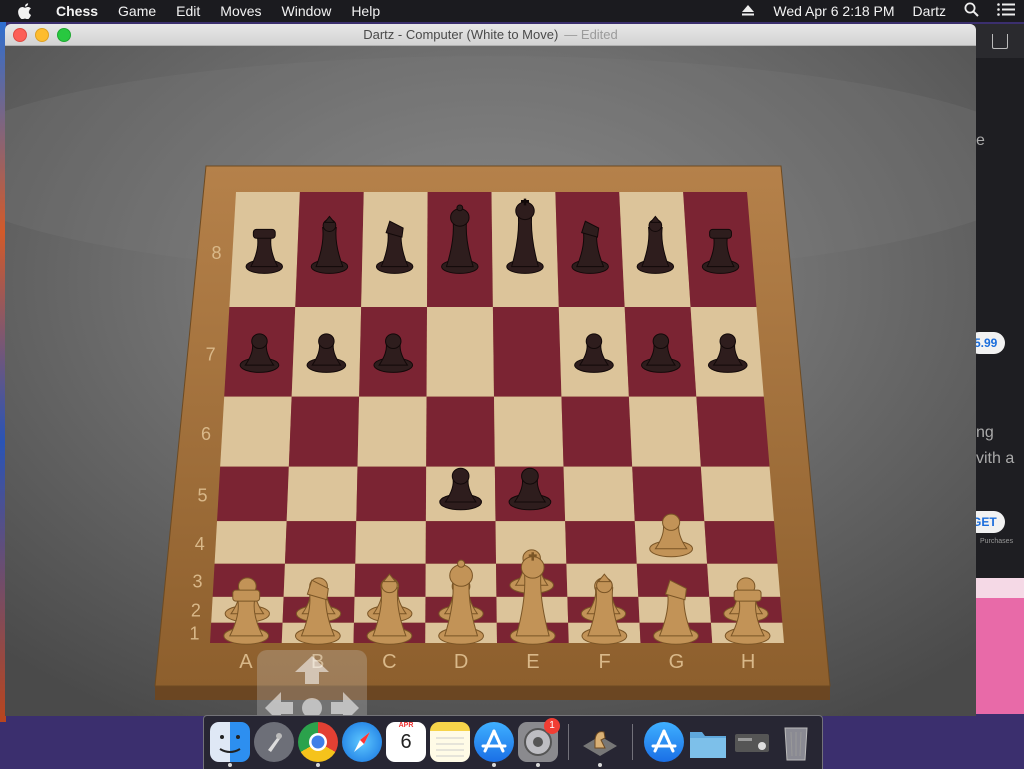 The height and width of the screenshot is (769, 1024). I want to click on file-label: F, so click(605, 662).